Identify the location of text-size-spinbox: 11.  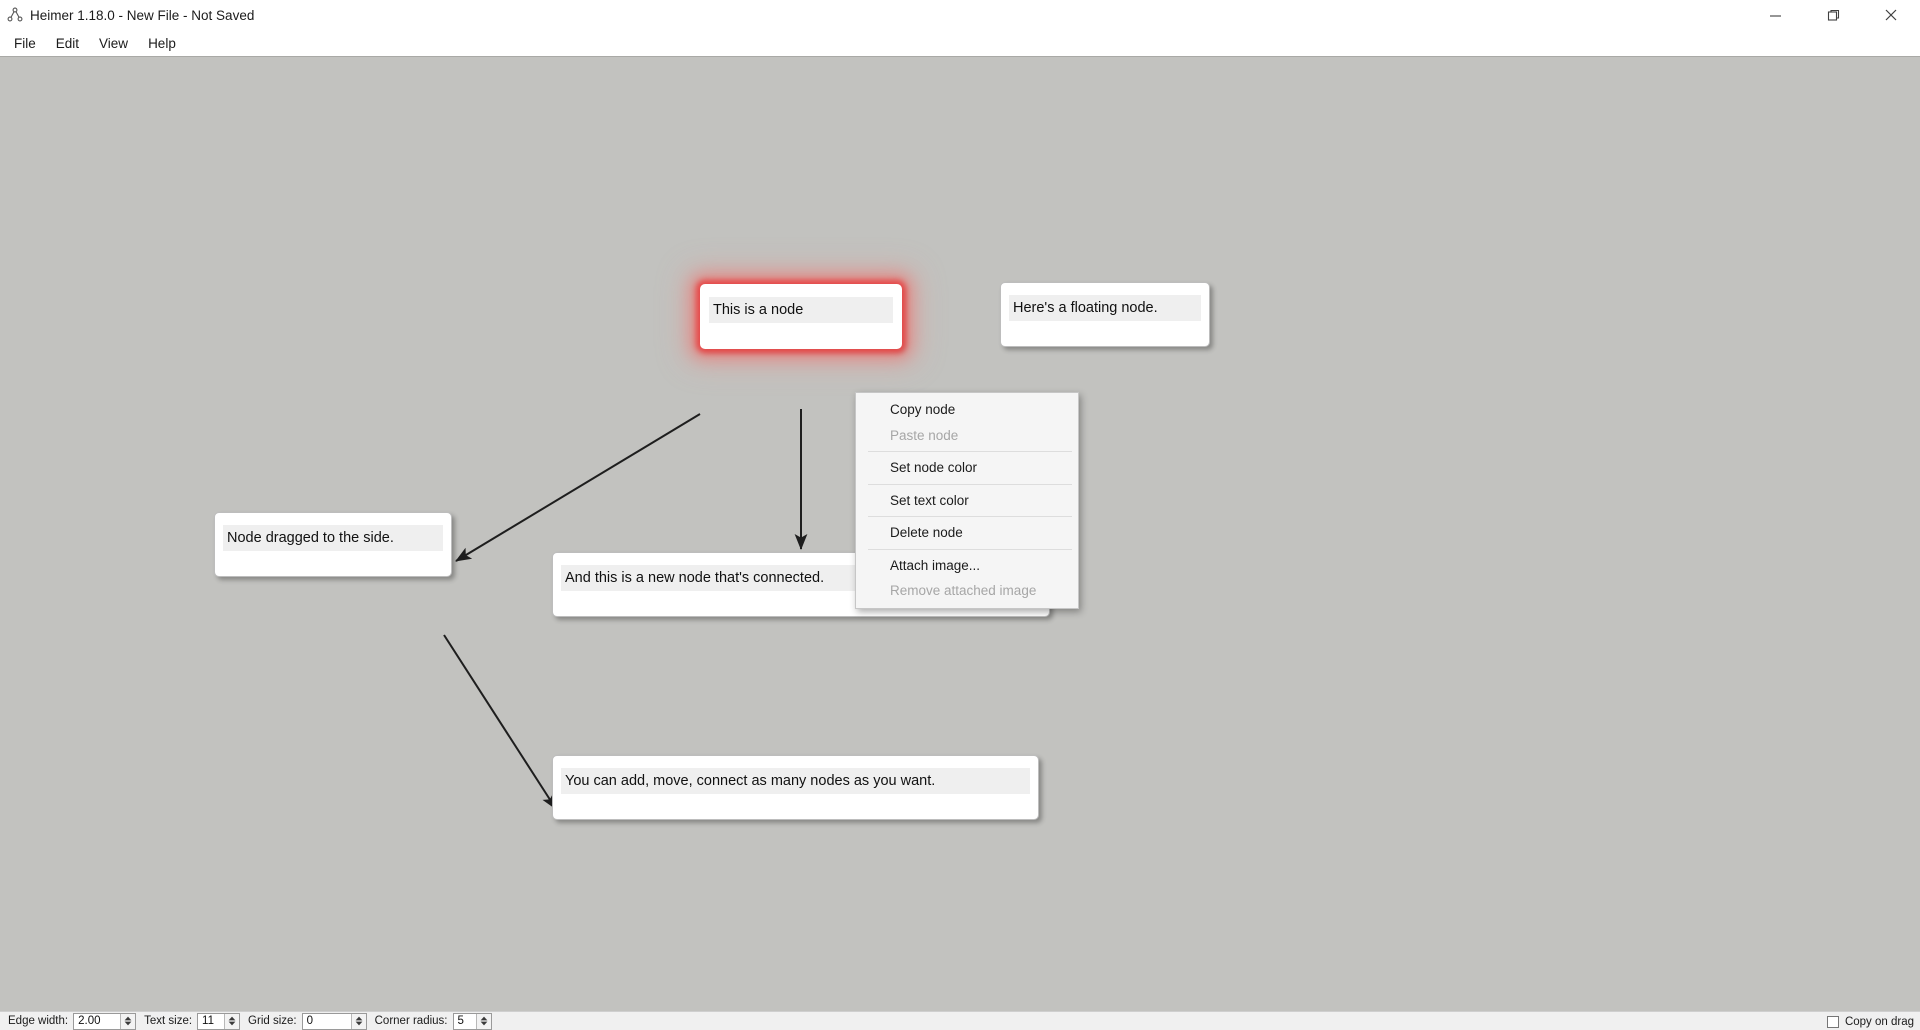
(219, 1021).